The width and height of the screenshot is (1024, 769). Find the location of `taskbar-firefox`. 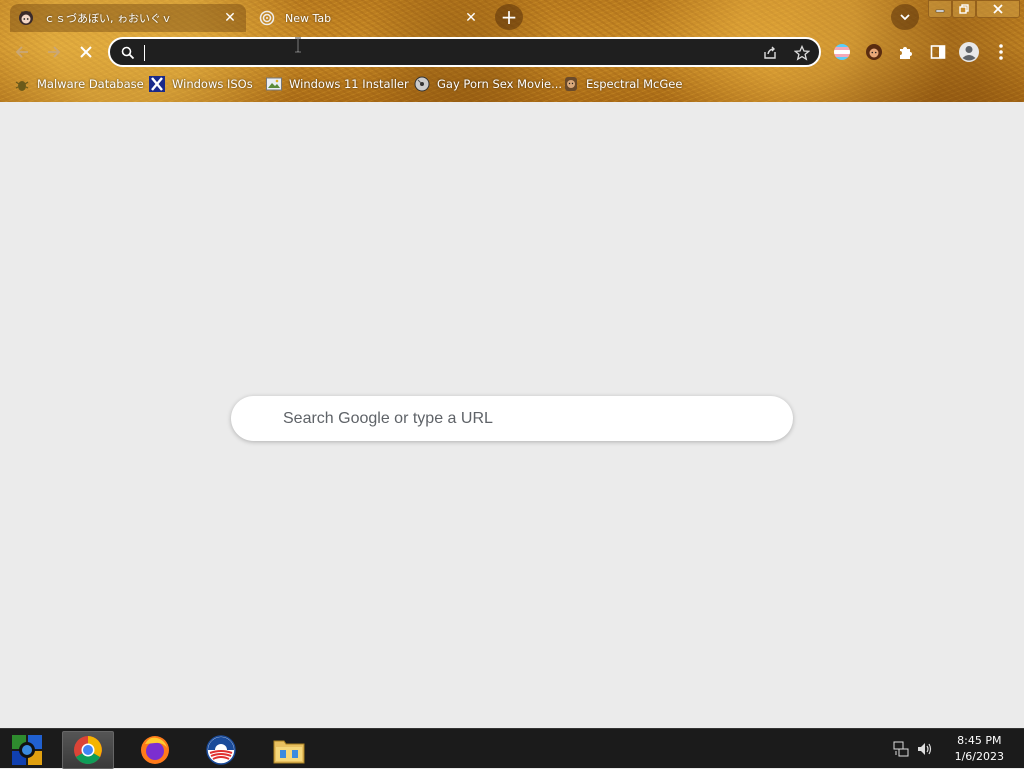

taskbar-firefox is located at coordinates (155, 750).